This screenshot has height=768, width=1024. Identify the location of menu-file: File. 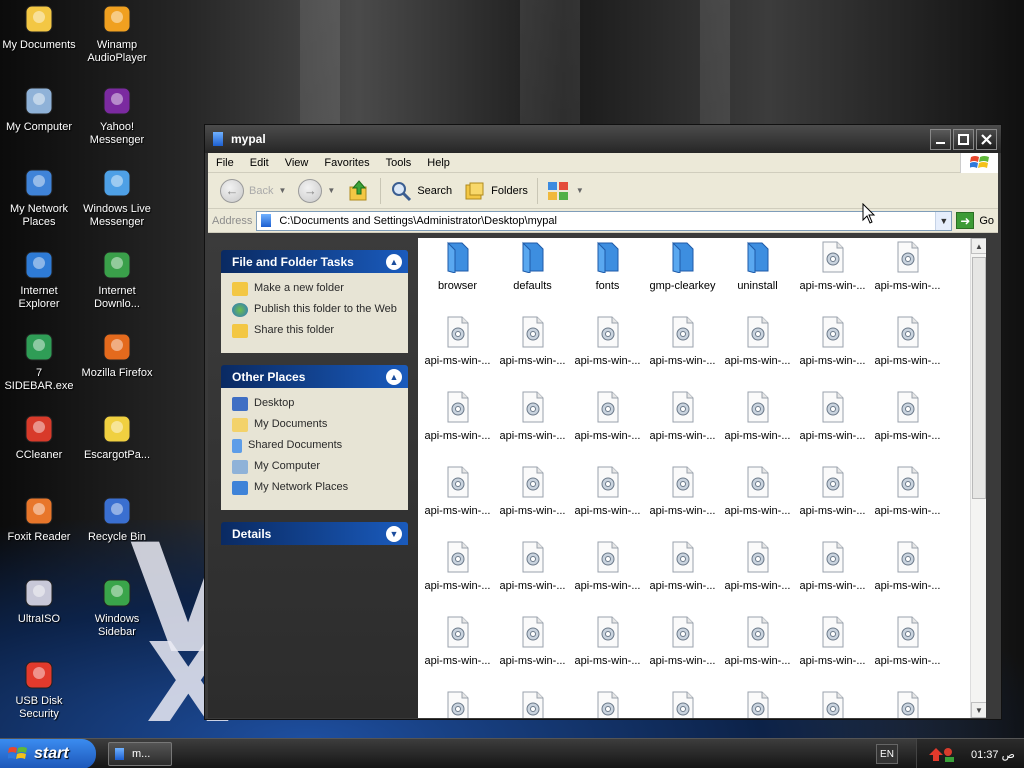
(225, 163).